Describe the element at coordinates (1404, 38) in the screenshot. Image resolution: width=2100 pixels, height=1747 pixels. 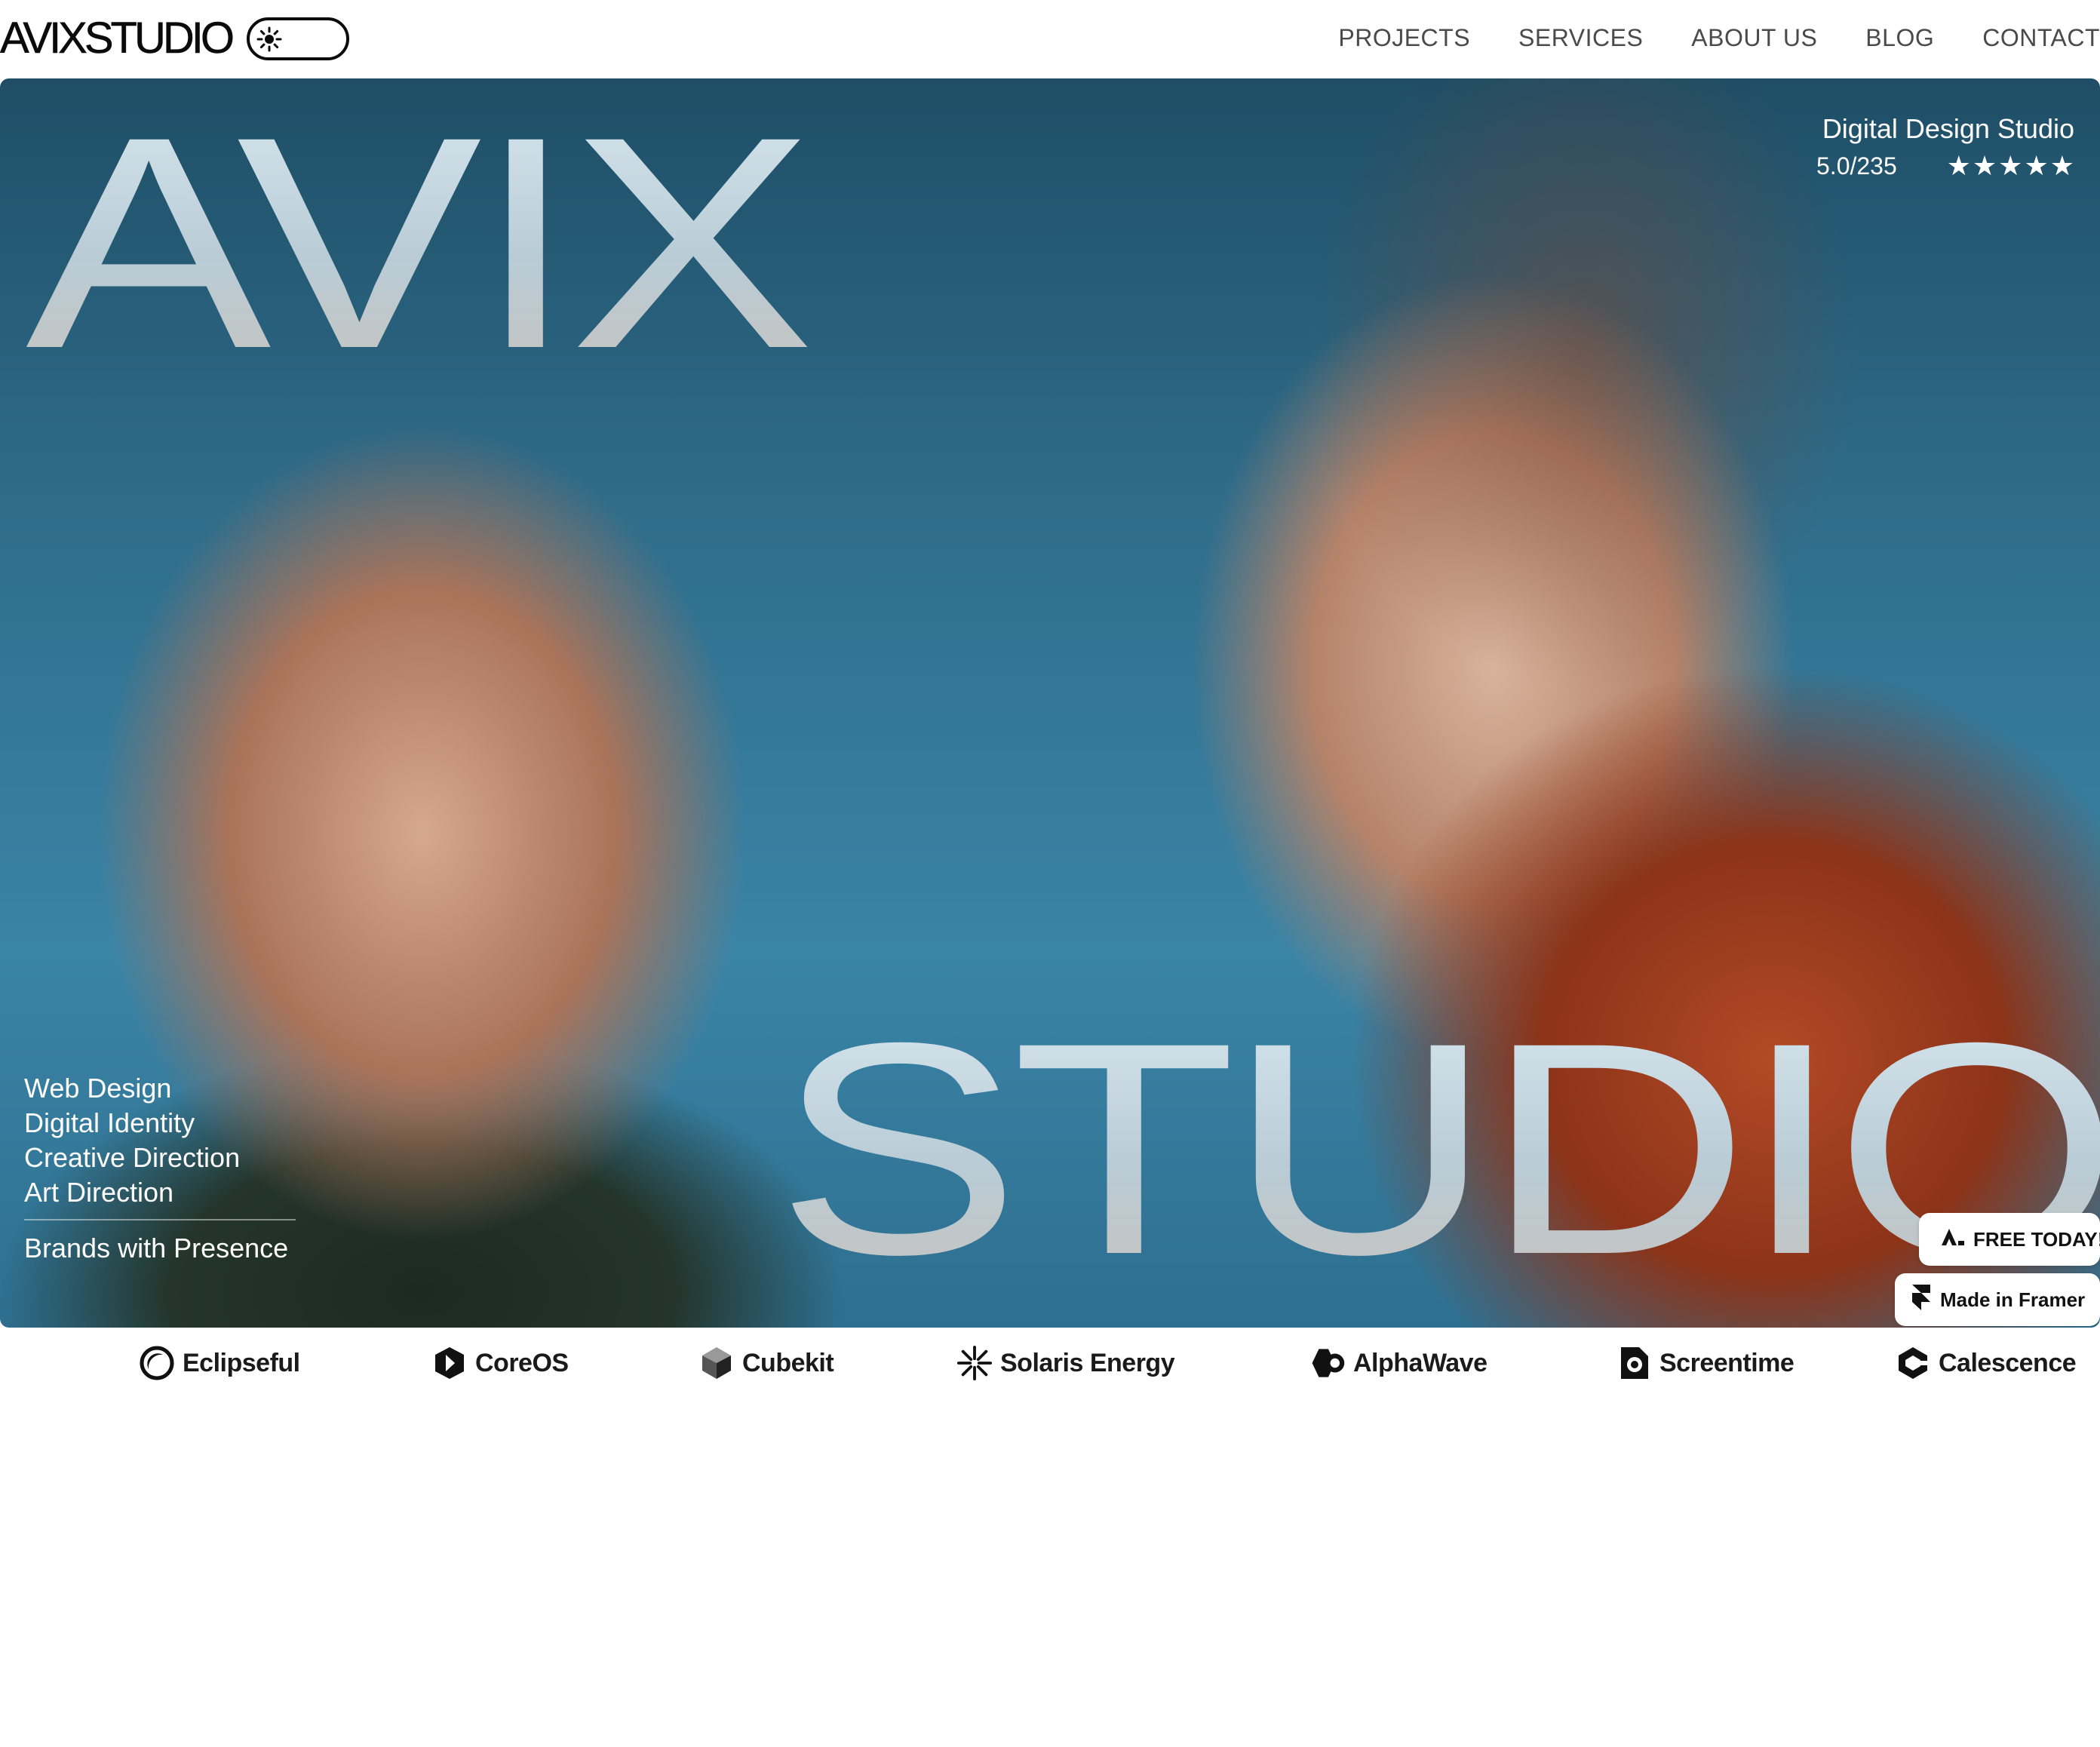
I see `nav-projects: PROJECTS` at that location.